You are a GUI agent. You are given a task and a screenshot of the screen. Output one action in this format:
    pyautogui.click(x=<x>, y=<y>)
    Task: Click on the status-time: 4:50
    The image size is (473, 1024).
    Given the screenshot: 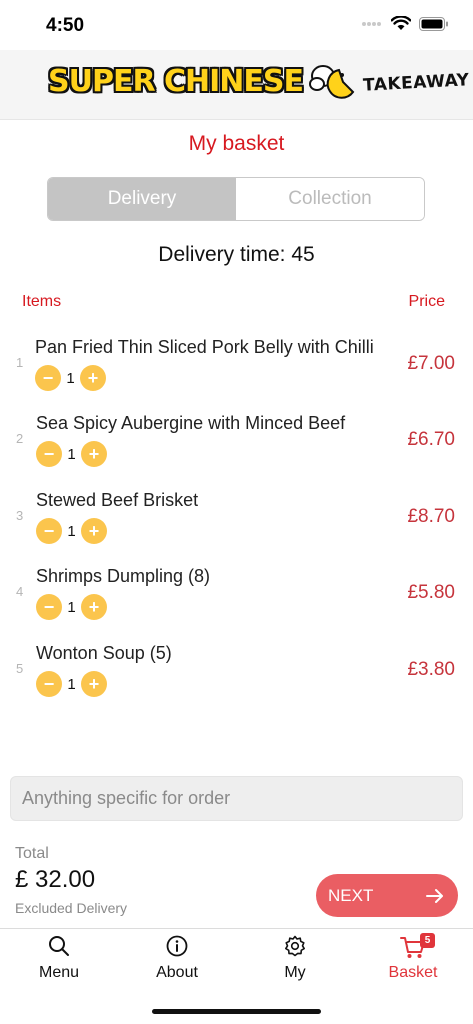 What is the action you would take?
    pyautogui.click(x=65, y=25)
    